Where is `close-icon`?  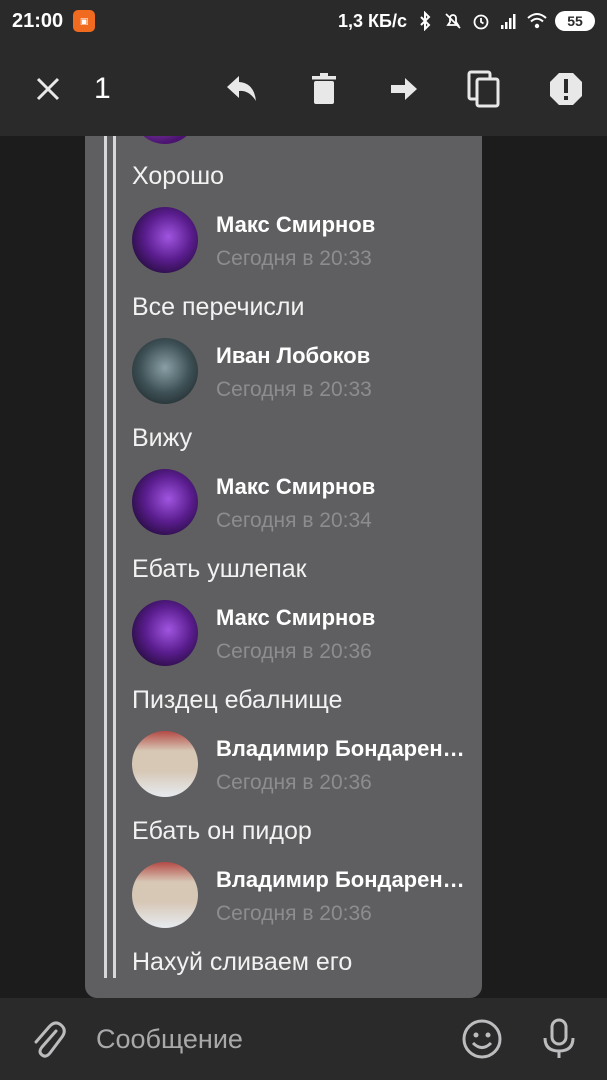
close-icon is located at coordinates (48, 89).